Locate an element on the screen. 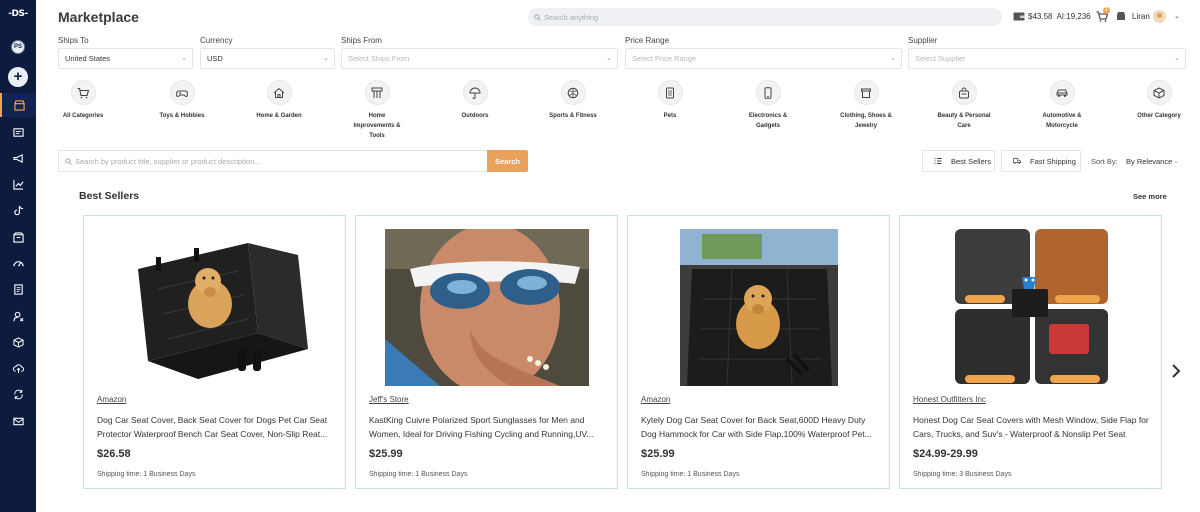  price-range-placeholder: Select Price Range is located at coordinates (664, 58).